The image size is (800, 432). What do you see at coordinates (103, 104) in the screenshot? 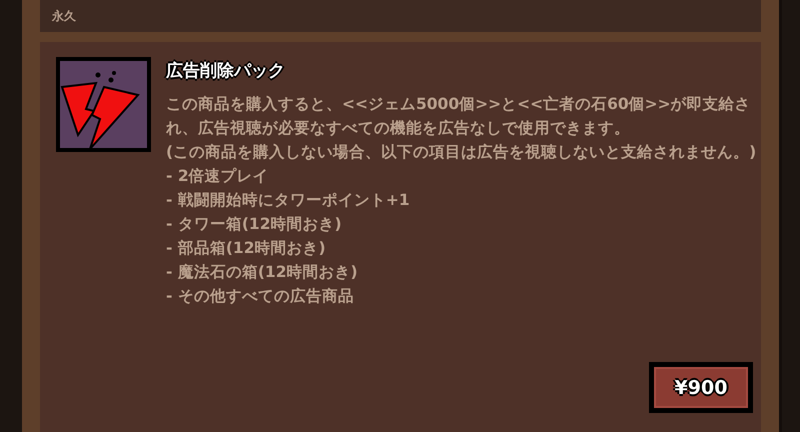
I see `broken-ad-icon` at bounding box center [103, 104].